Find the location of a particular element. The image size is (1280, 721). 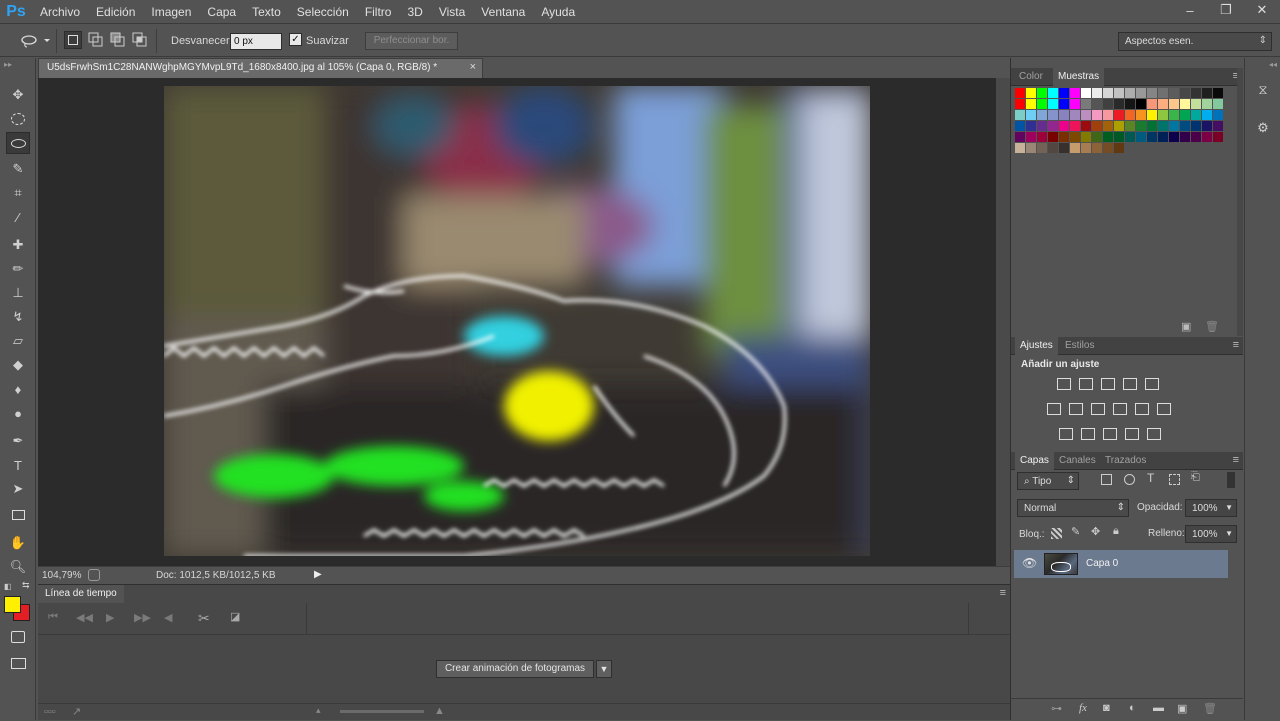

layer-style-icon: fx is located at coordinates (1083, 708).